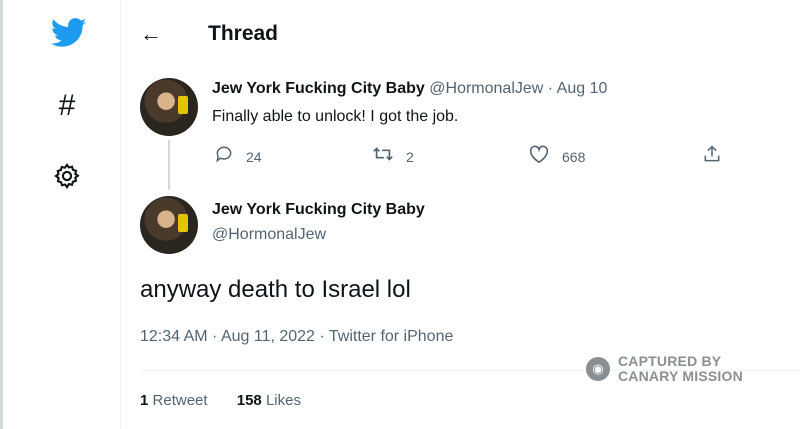 The image size is (800, 429). What do you see at coordinates (67, 106) in the screenshot?
I see `hashtag-explore-icon: #` at bounding box center [67, 106].